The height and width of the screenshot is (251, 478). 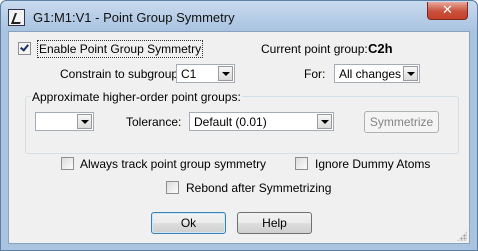 What do you see at coordinates (462, 236) in the screenshot?
I see `resize-grip-icon` at bounding box center [462, 236].